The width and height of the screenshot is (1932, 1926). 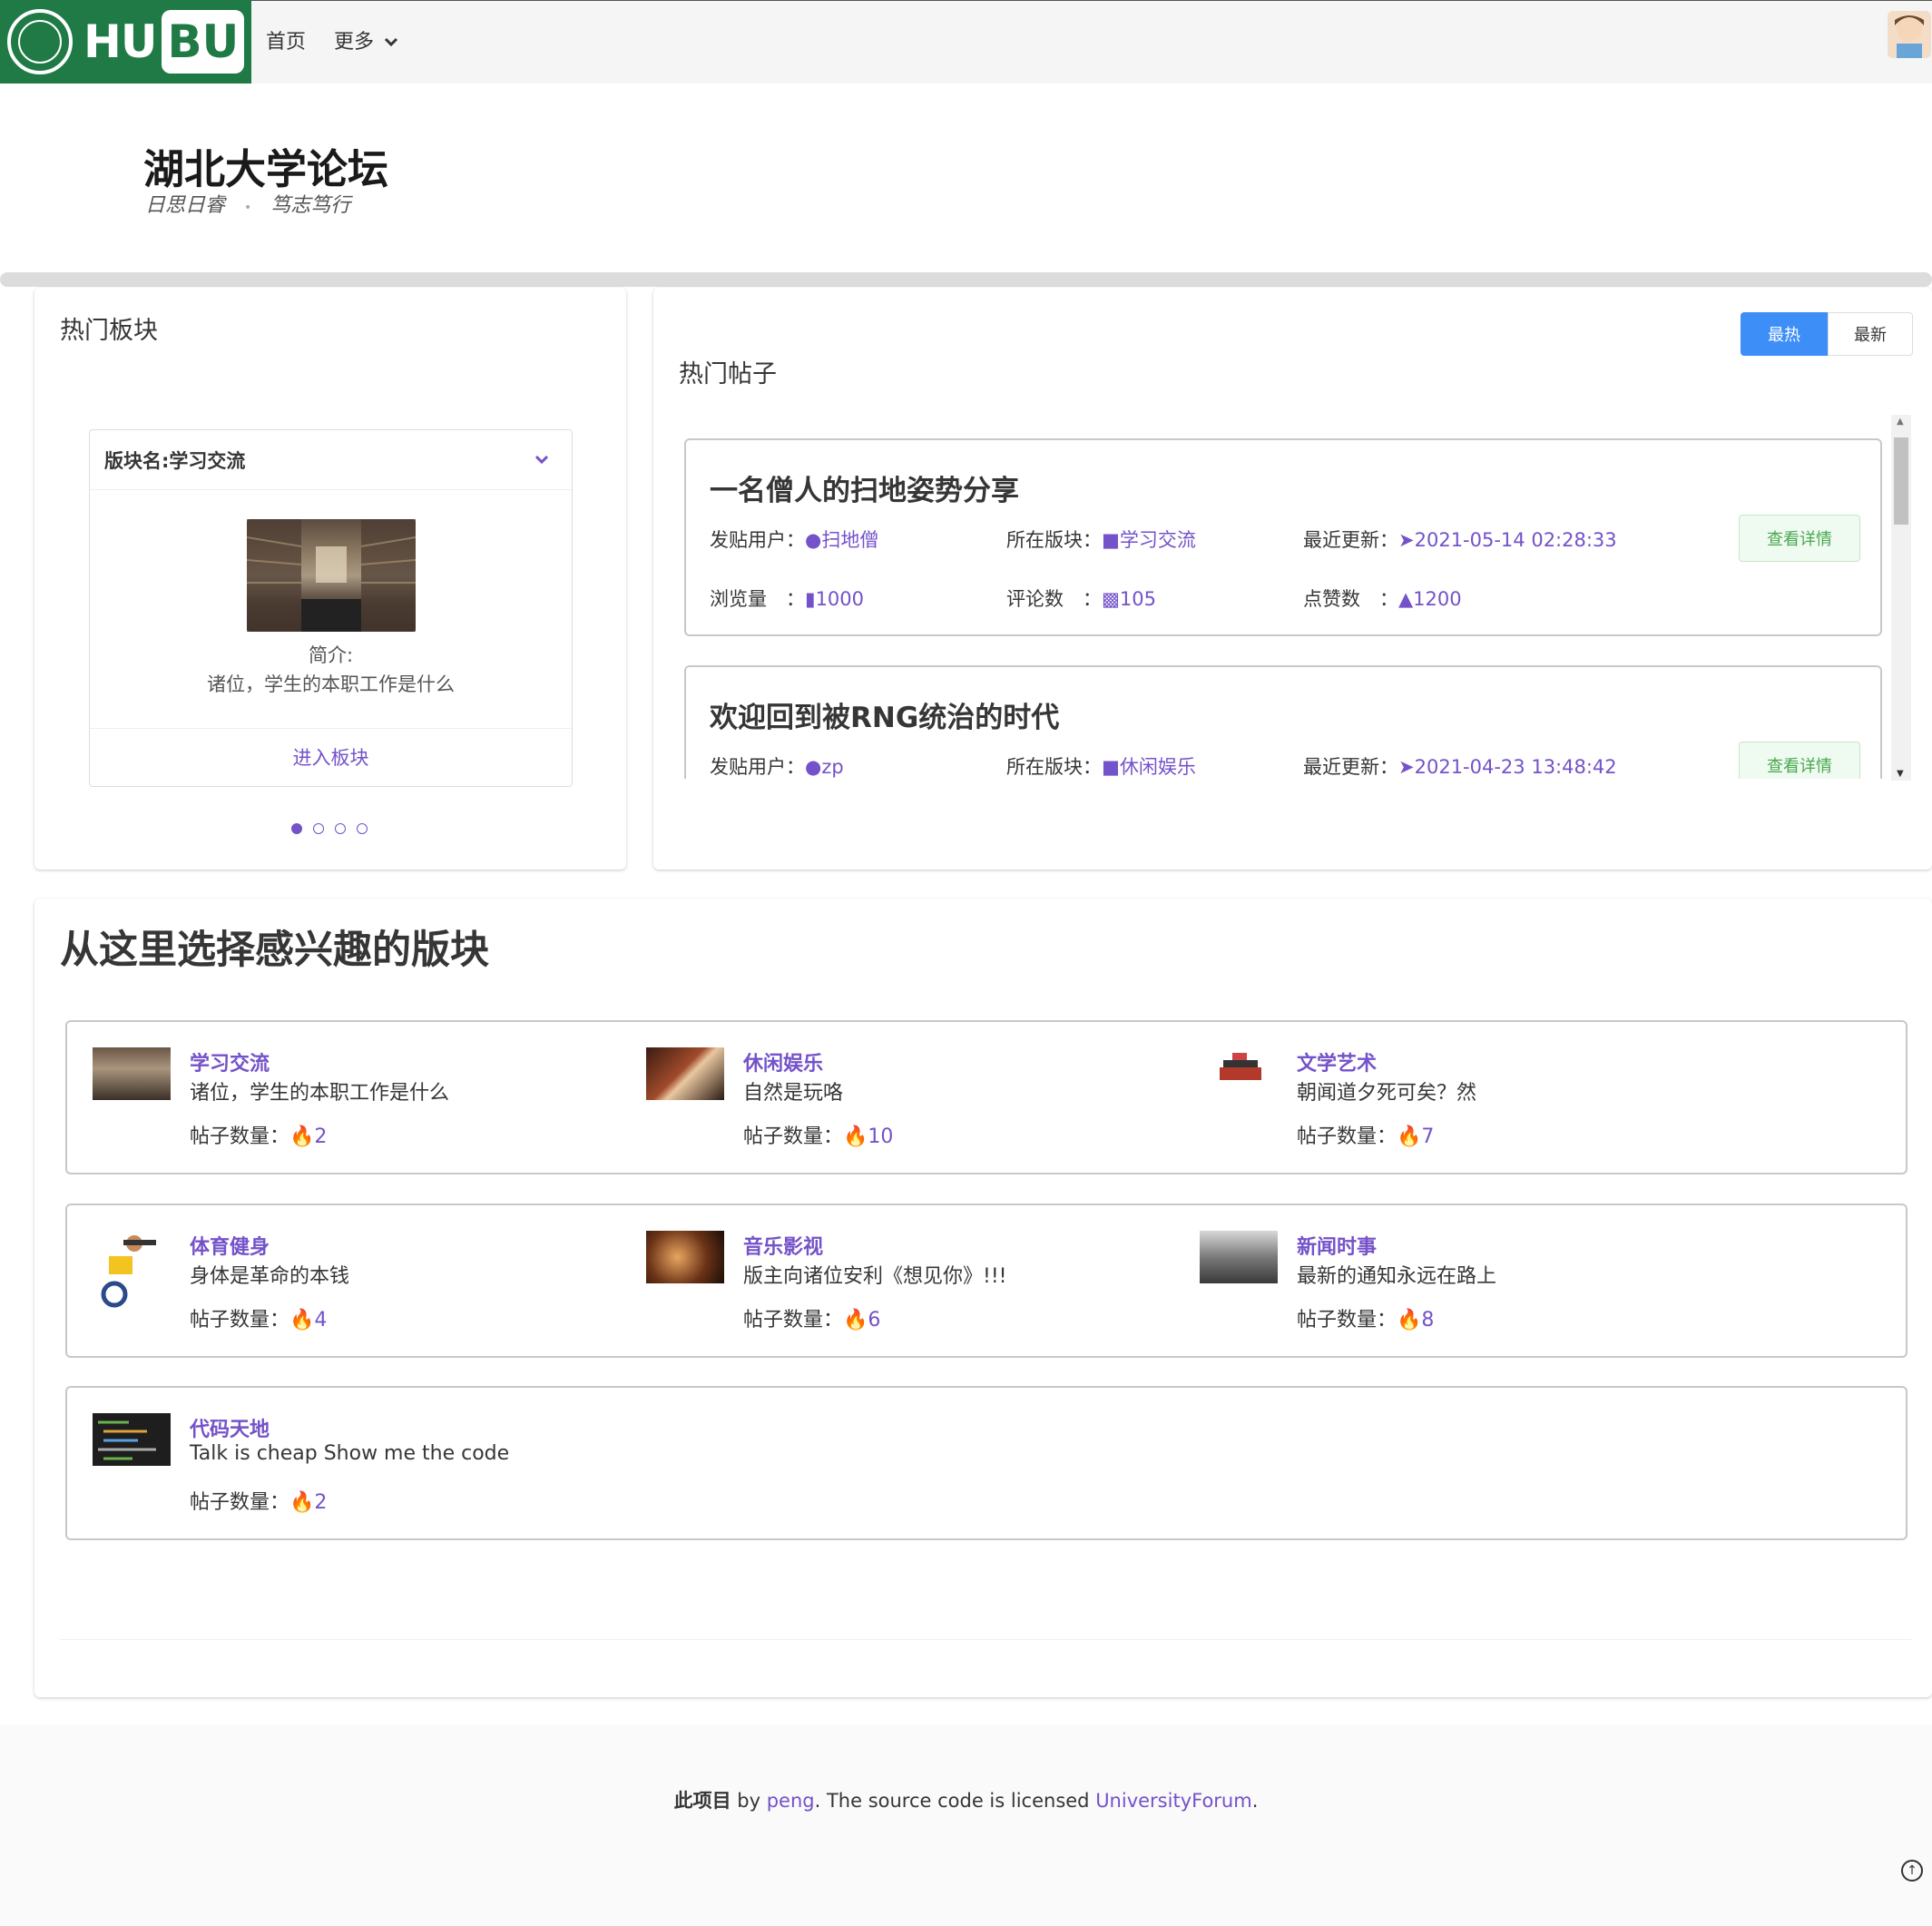 I want to click on footer-end: ., so click(x=1255, y=1801).